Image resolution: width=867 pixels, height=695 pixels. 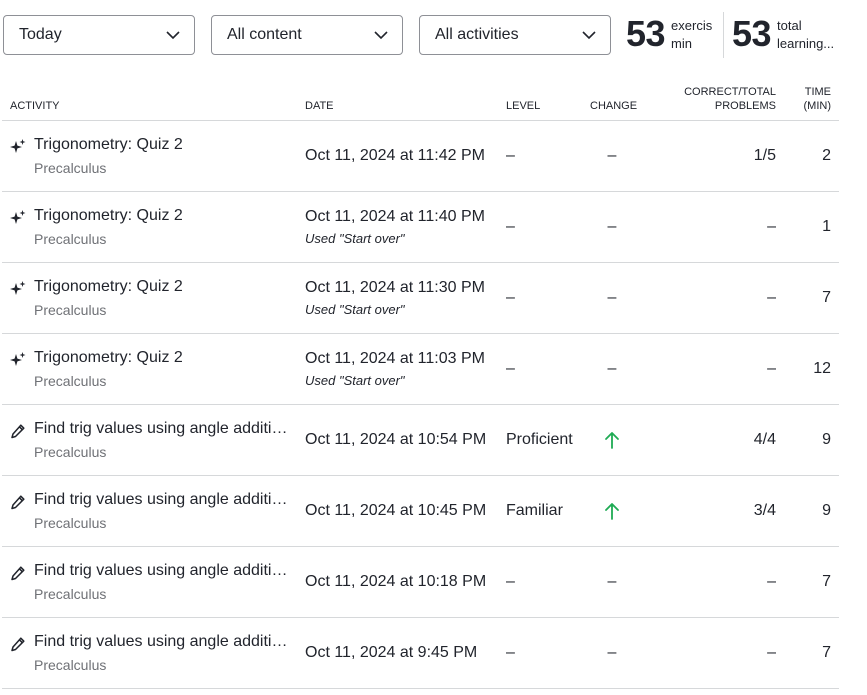 What do you see at coordinates (764, 155) in the screenshot?
I see `correct-total-cell: 1/5` at bounding box center [764, 155].